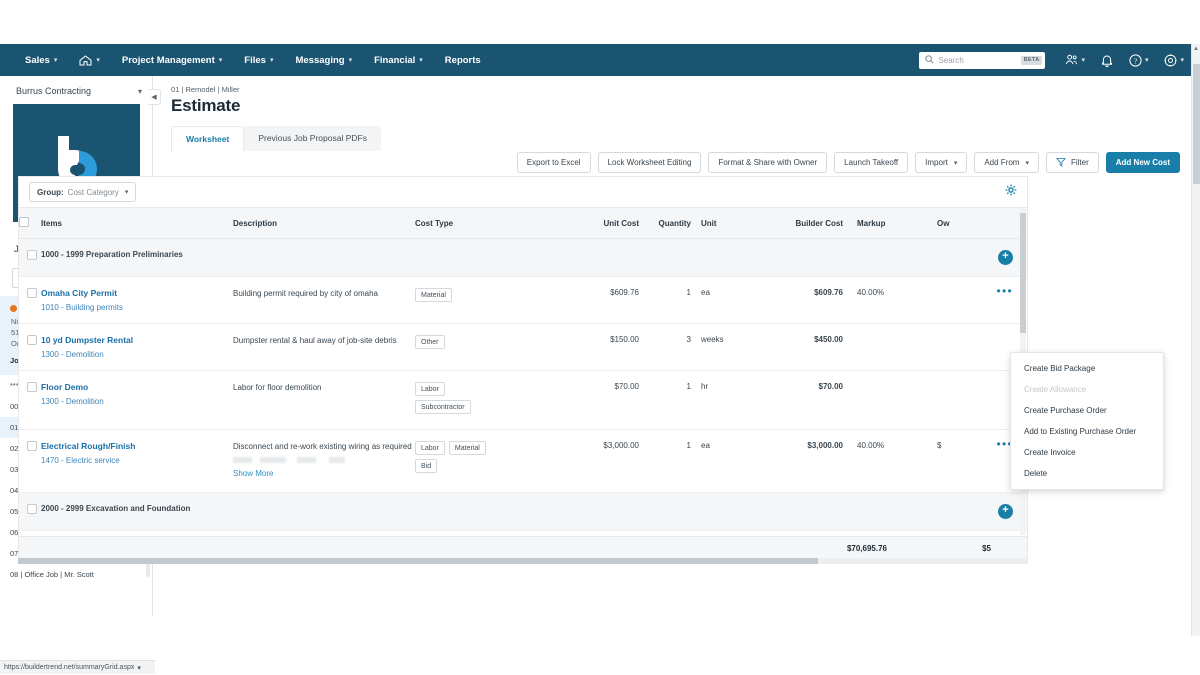  I want to click on column-unit-cost: Unit Cost, so click(603, 223).